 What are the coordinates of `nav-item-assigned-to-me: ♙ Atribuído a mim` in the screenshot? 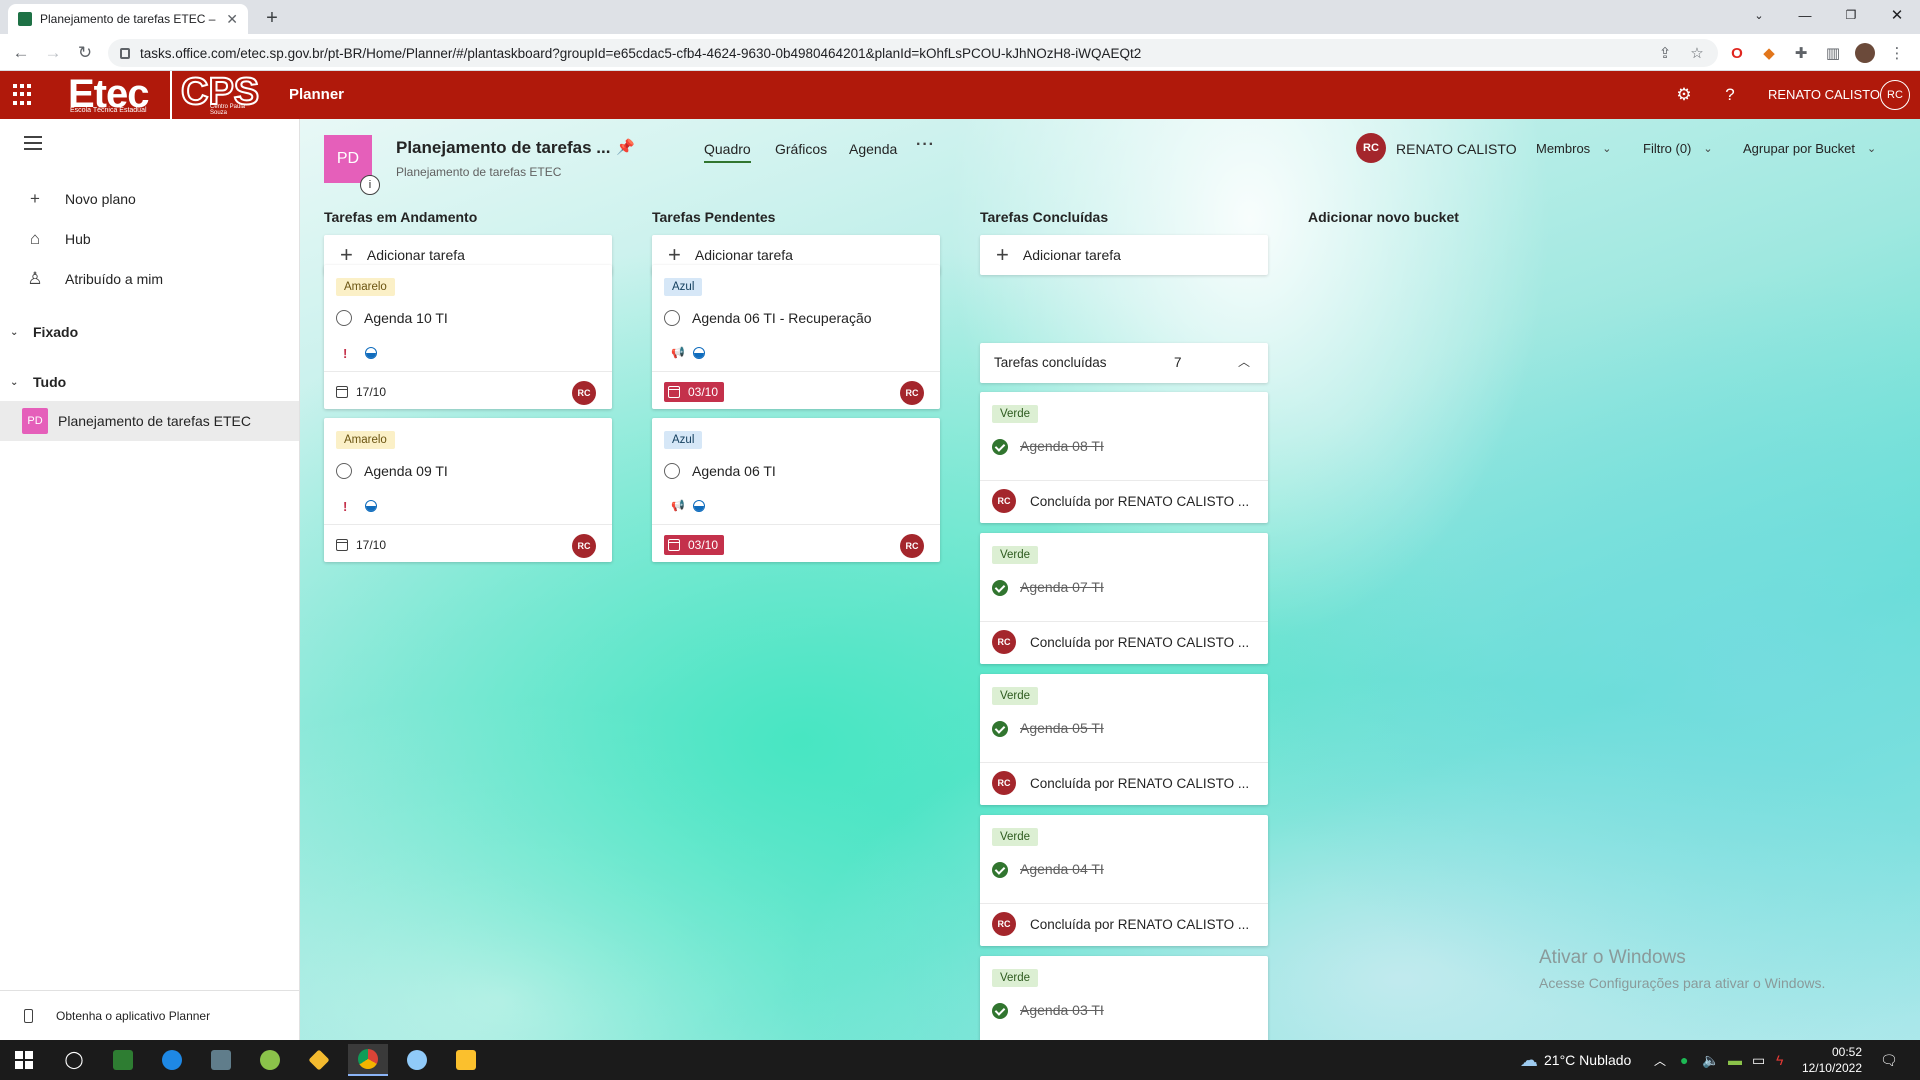 It's located at (149, 279).